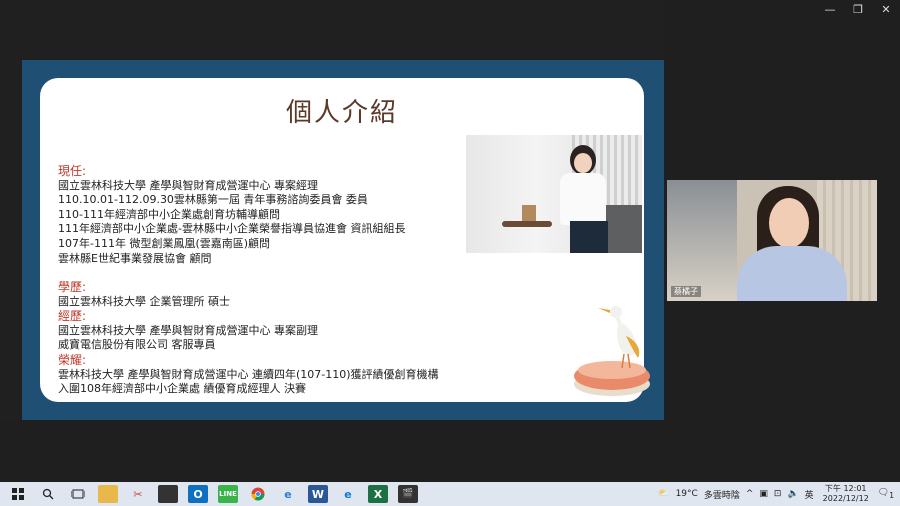 Image resolution: width=900 pixels, height=506 pixels. I want to click on restore-button: ❐, so click(858, 9).